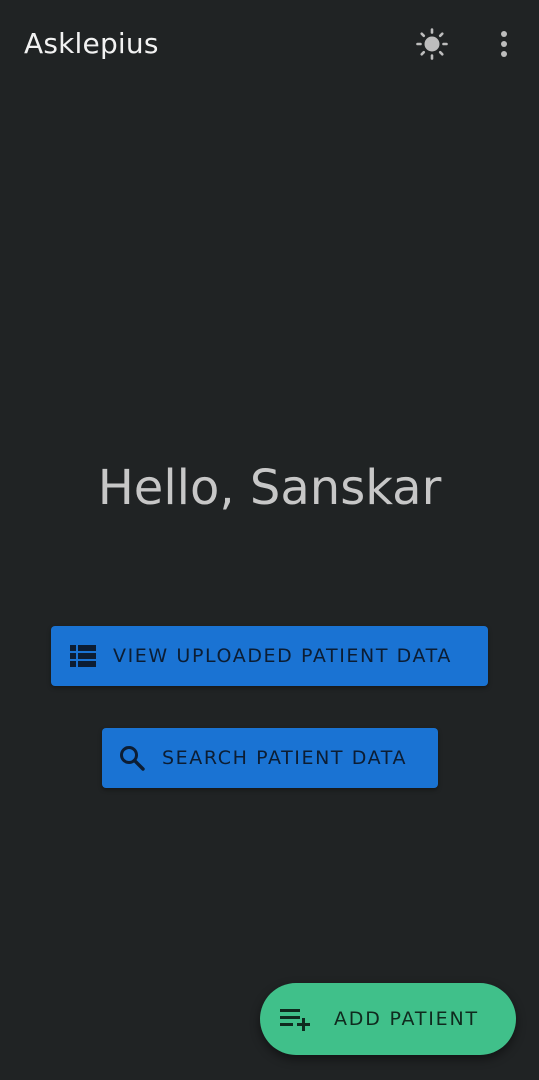  Describe the element at coordinates (132, 758) in the screenshot. I see `search-icon` at that location.